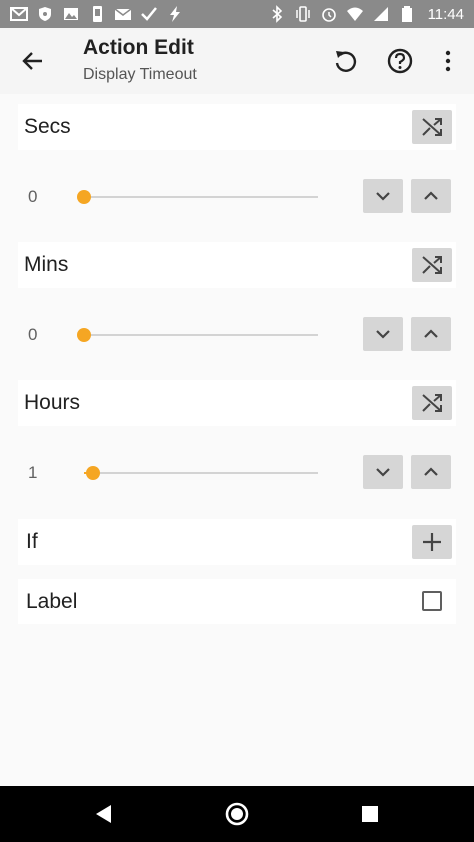 The image size is (474, 842). What do you see at coordinates (123, 14) in the screenshot?
I see `mail-icon` at bounding box center [123, 14].